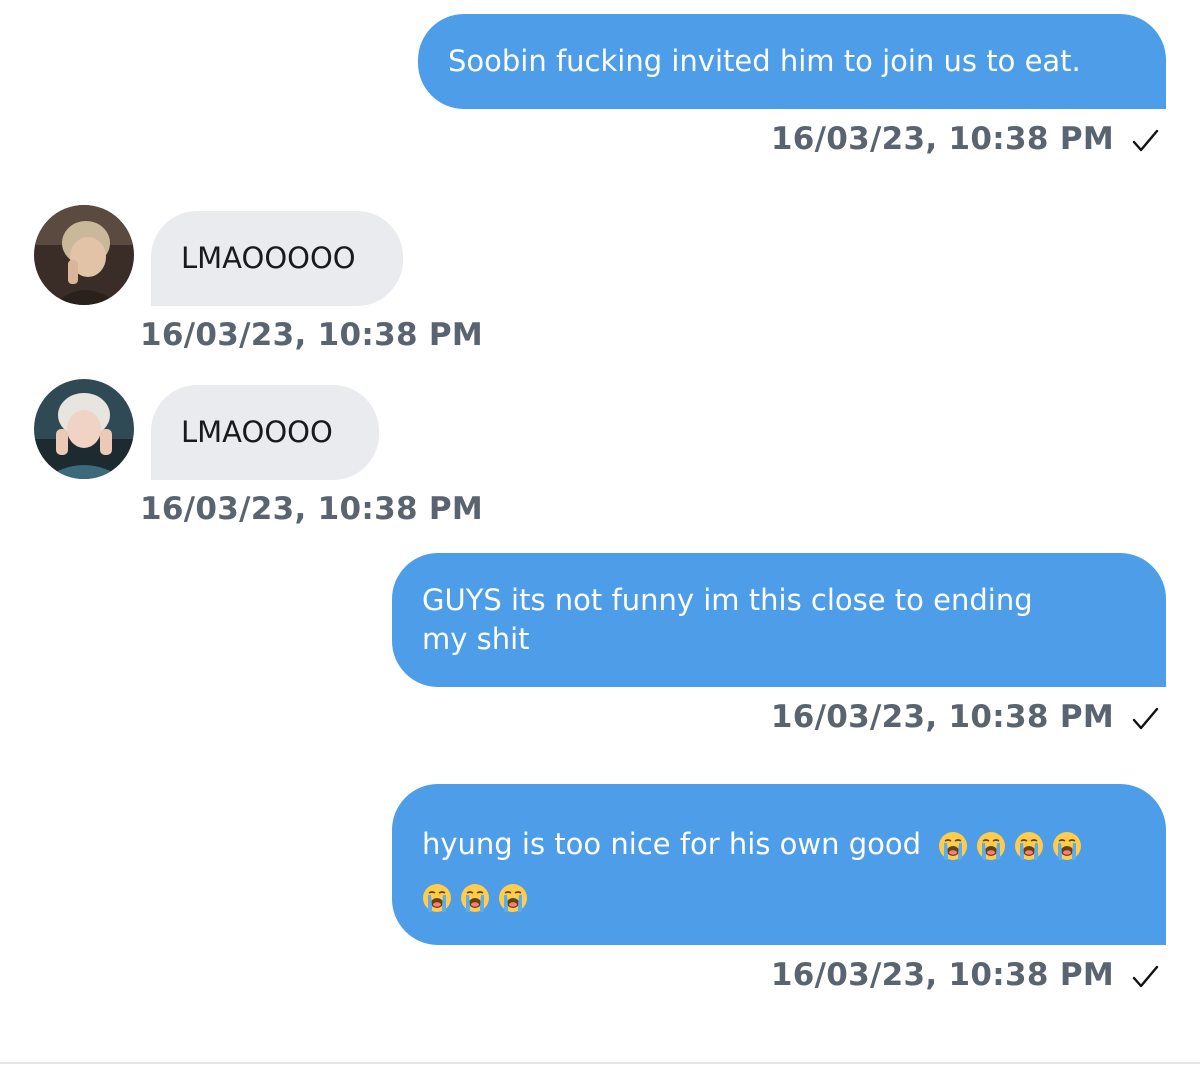  Describe the element at coordinates (268, 258) in the screenshot. I see `message-text: LMAOOOOO` at that location.